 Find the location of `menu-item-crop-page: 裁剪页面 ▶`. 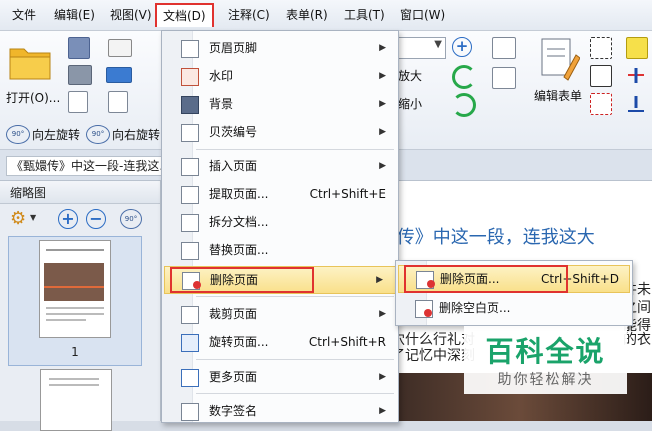

menu-item-crop-page: 裁剪页面 ▶ is located at coordinates (280, 314).